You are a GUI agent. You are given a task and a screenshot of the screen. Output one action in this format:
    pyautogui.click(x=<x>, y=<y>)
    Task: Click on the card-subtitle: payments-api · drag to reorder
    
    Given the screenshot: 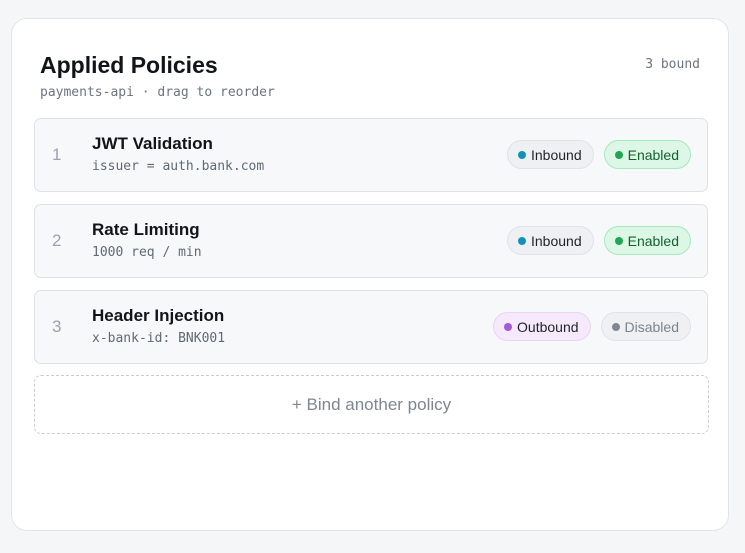 What is the action you would take?
    pyautogui.click(x=157, y=92)
    